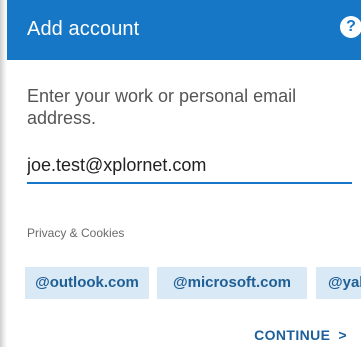  I want to click on help-icon: ?, so click(350, 27).